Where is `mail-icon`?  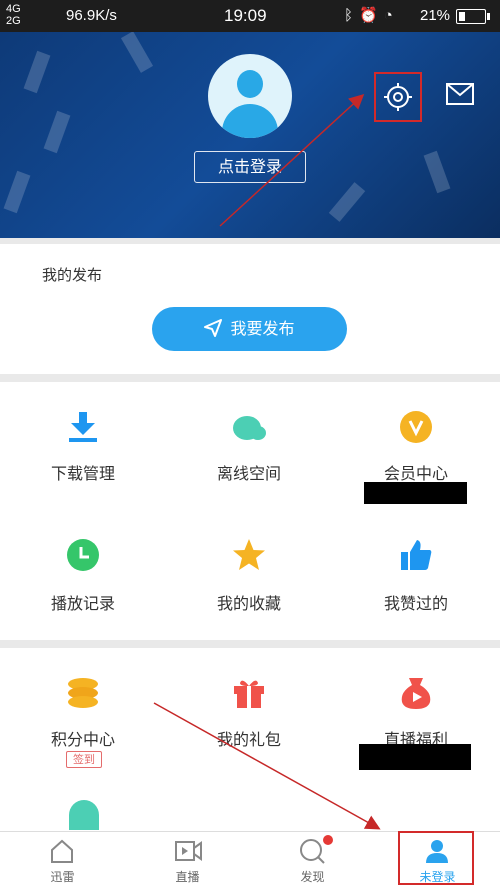 mail-icon is located at coordinates (460, 94).